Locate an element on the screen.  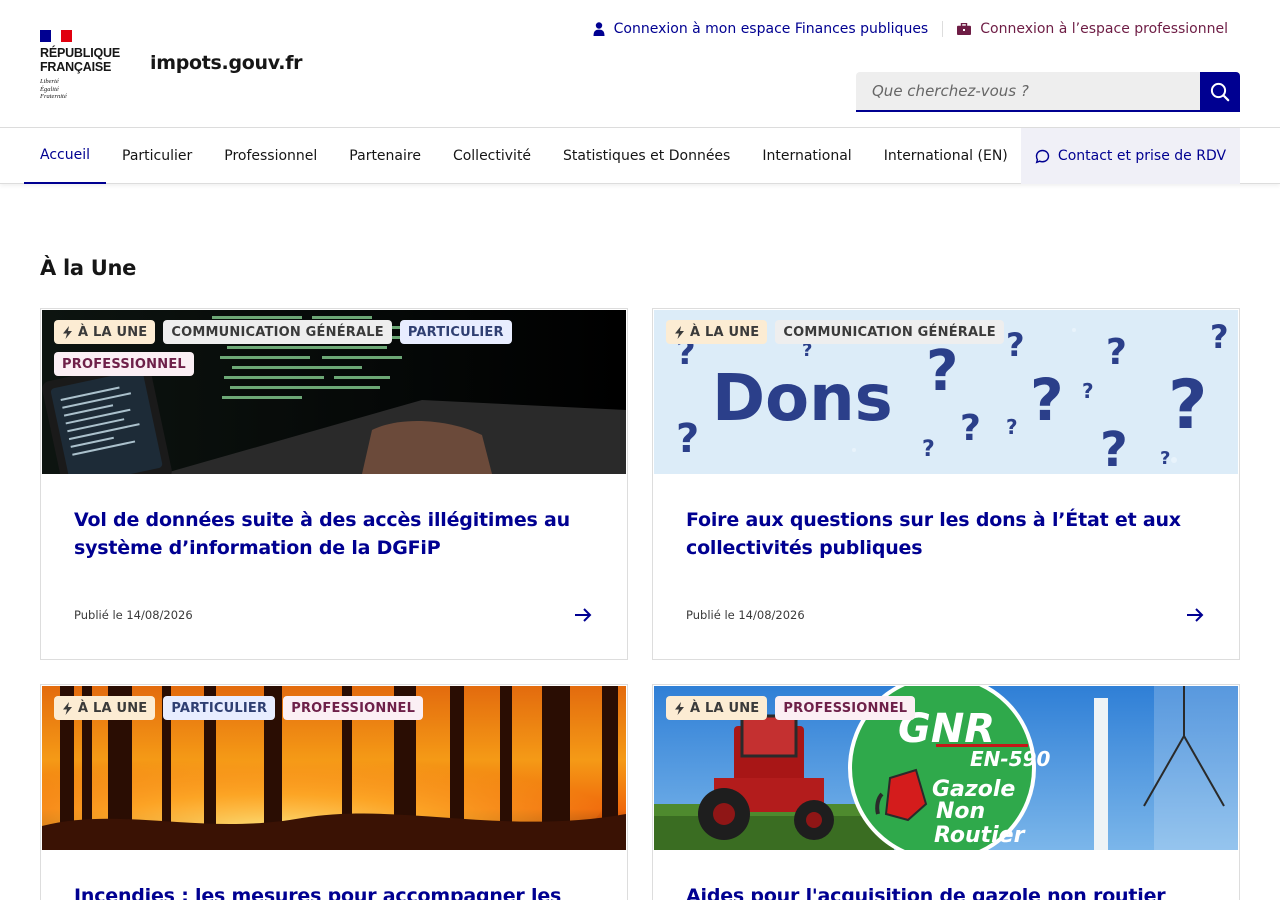
nav-item-collectivite: Collectivité is located at coordinates (492, 156).